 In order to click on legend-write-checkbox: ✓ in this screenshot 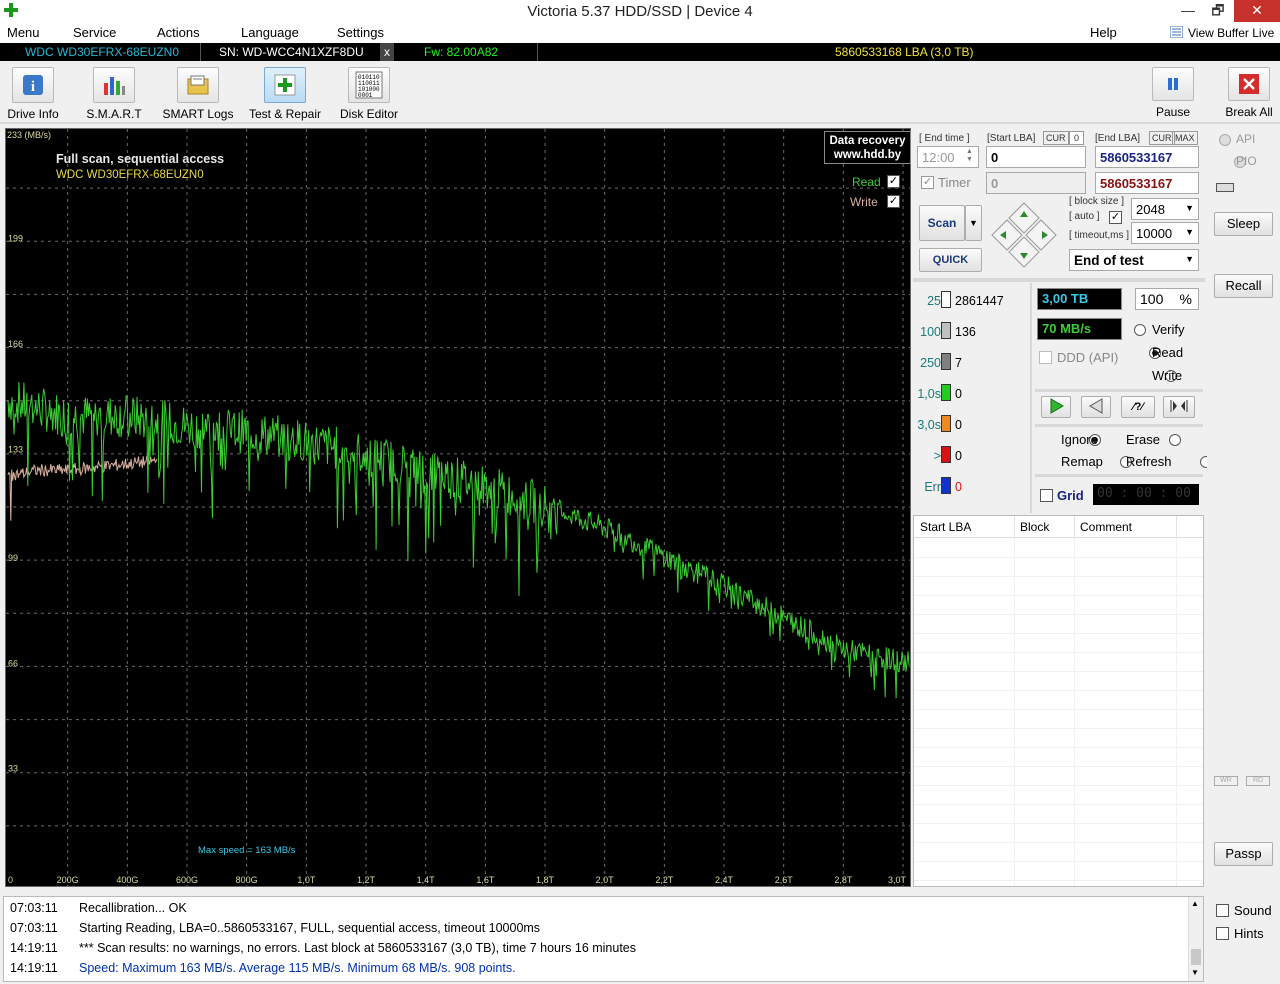, I will do `click(893, 201)`.